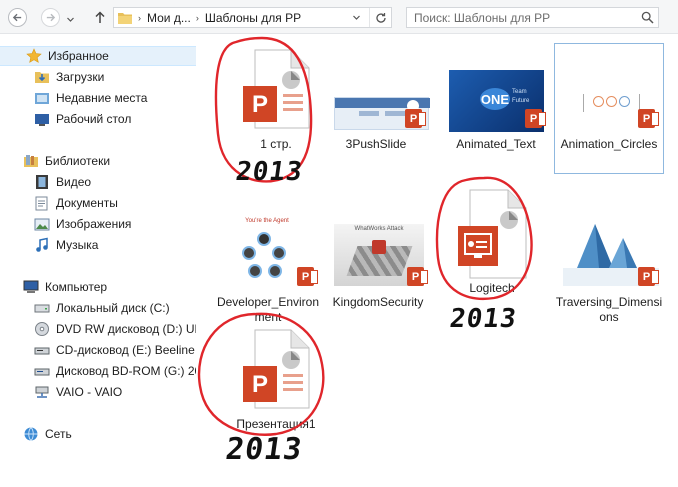 The width and height of the screenshot is (678, 487). I want to click on forward-button, so click(50, 17).